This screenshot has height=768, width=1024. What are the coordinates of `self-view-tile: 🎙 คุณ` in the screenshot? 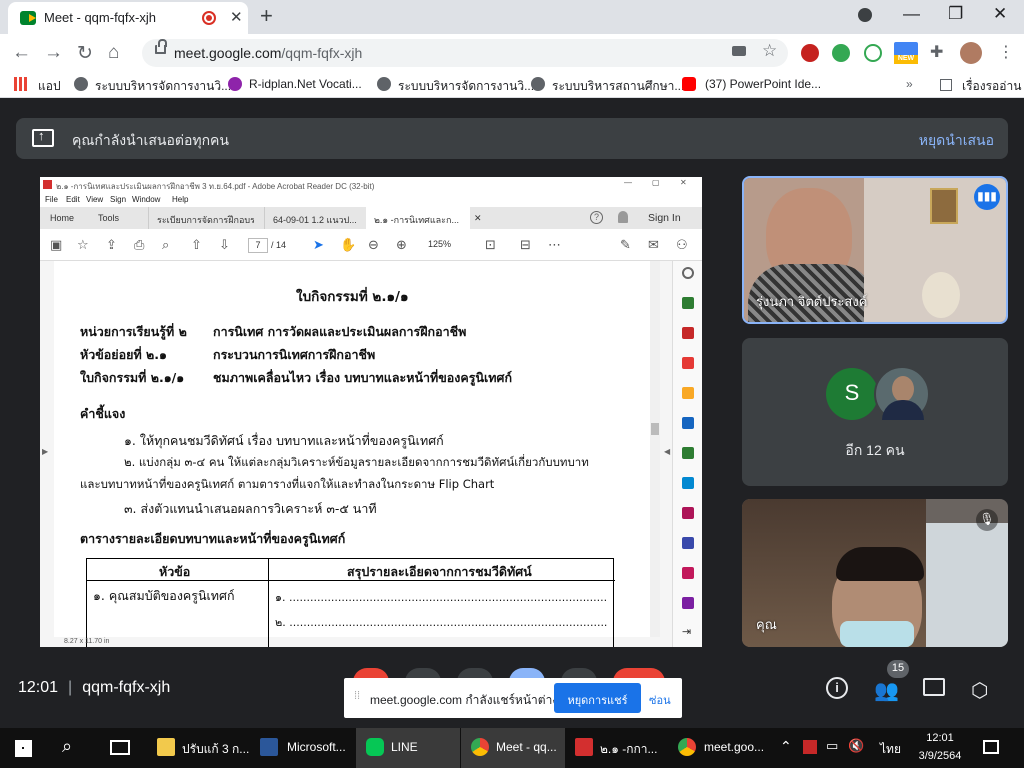 It's located at (875, 573).